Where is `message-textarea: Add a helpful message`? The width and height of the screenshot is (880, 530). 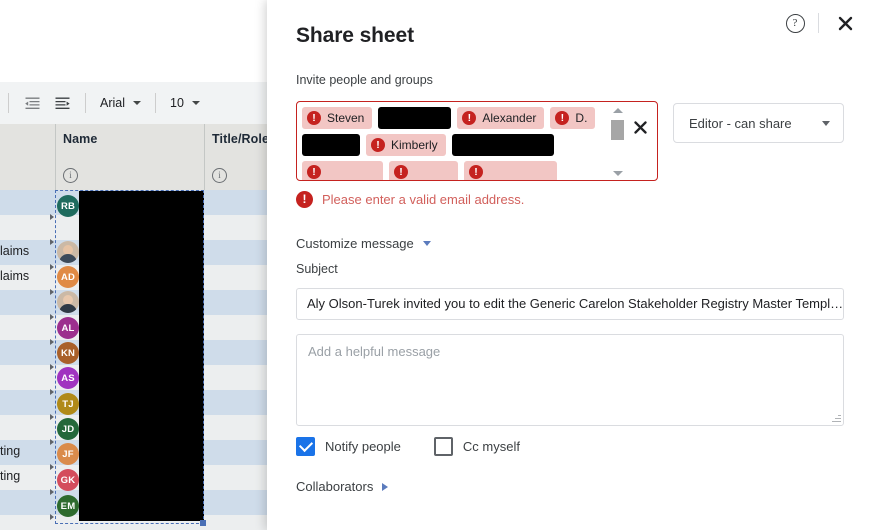 message-textarea: Add a helpful message is located at coordinates (570, 380).